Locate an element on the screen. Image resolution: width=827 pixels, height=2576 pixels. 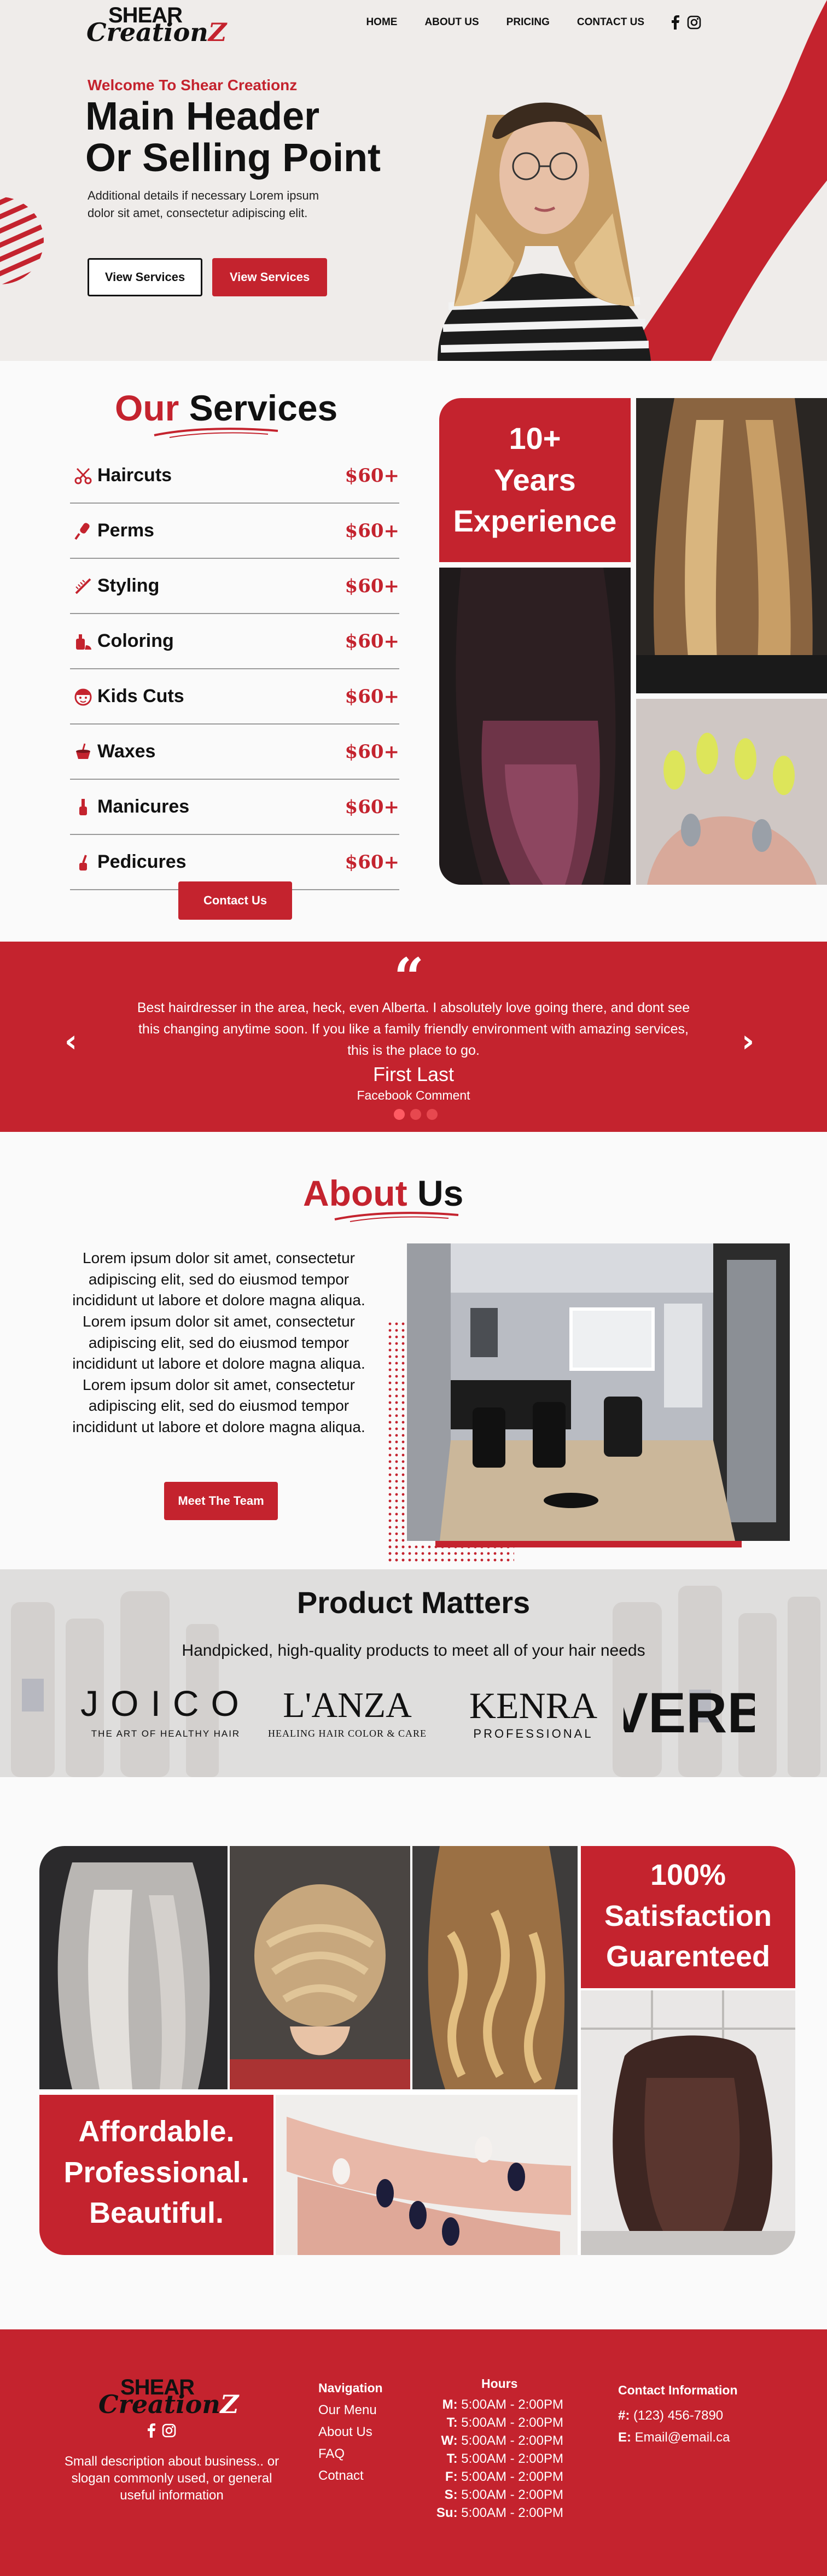
main-nav: HOME ABOUT US PRICING CONTACT US is located at coordinates (533, 22).